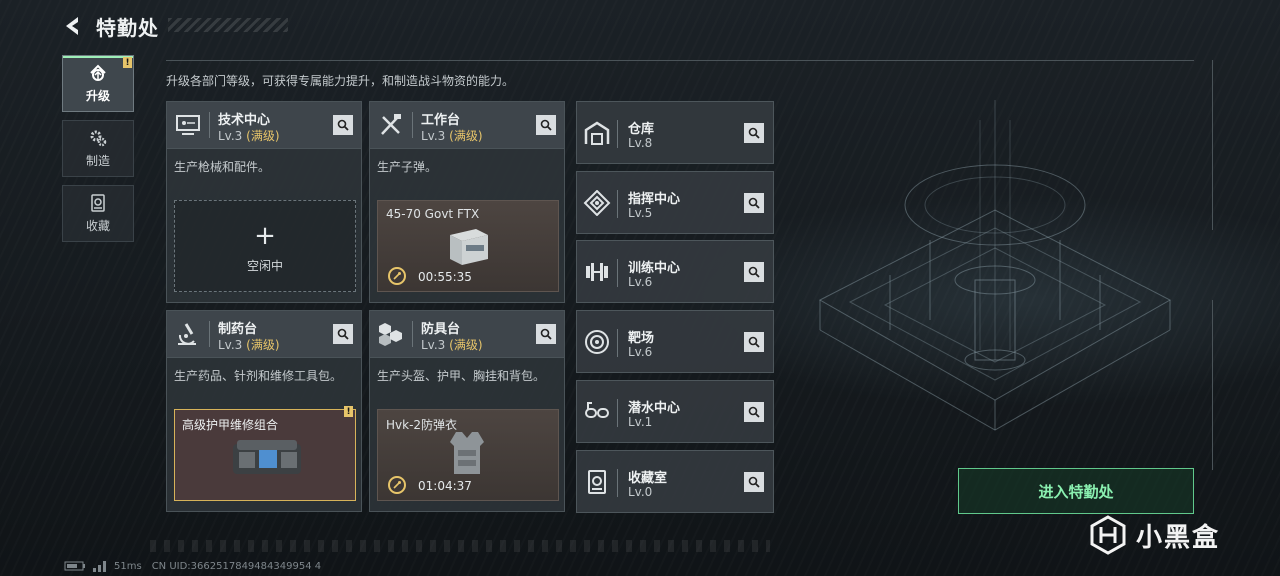 This screenshot has height=576, width=1280. Describe the element at coordinates (641, 338) in the screenshot. I see `facility-name: 靶场` at that location.